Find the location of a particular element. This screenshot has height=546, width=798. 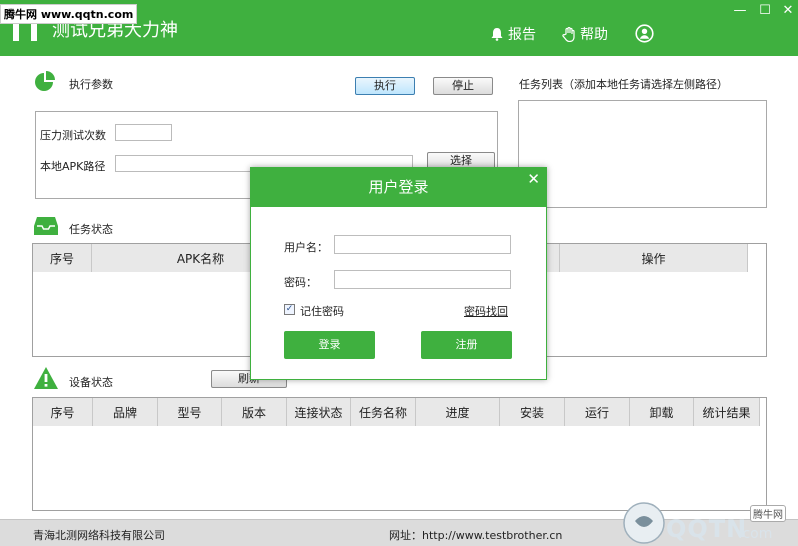

apk-path-label: 本地APK路径 is located at coordinates (73, 166).